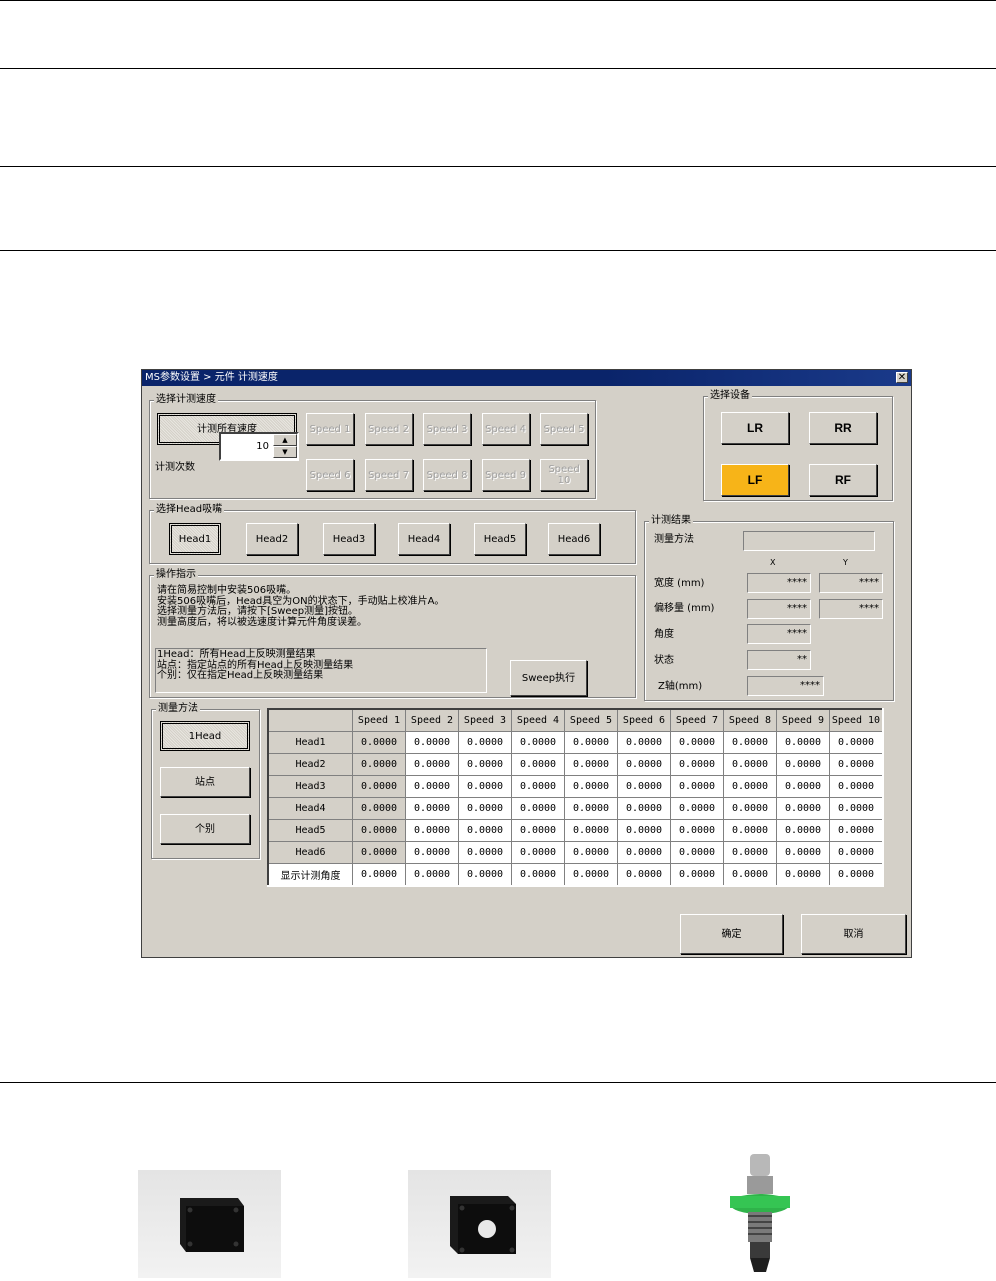 Image resolution: width=996 pixels, height=1281 pixels. Describe the element at coordinates (843, 480) in the screenshot. I see `device-button-rf: RF` at that location.